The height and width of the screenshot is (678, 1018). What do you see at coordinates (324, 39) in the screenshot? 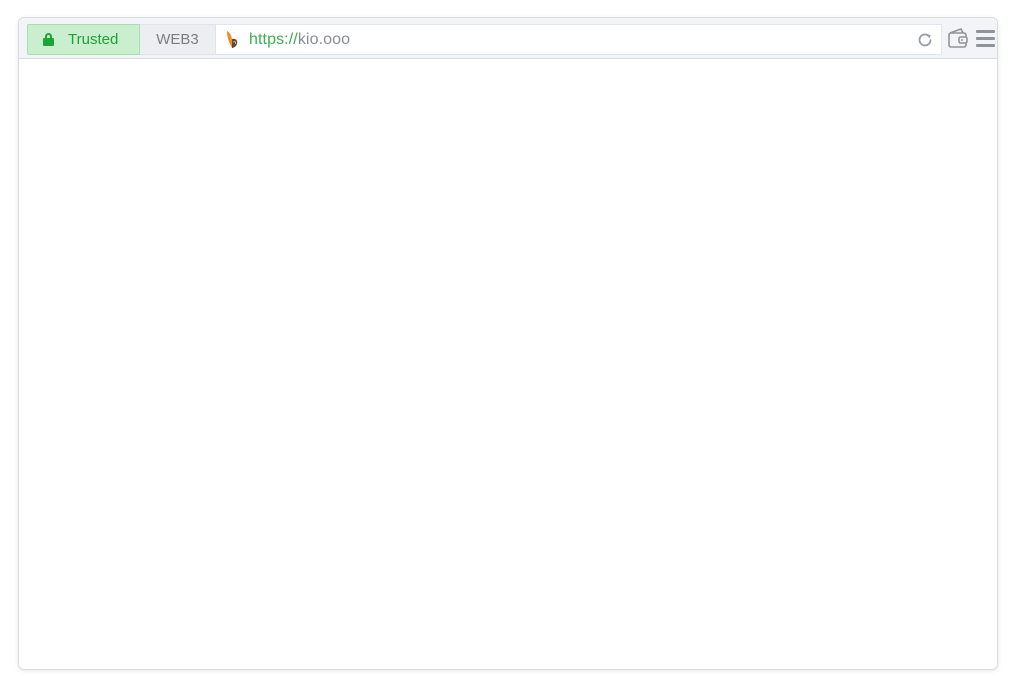
I see `url-host: kio.ooo` at bounding box center [324, 39].